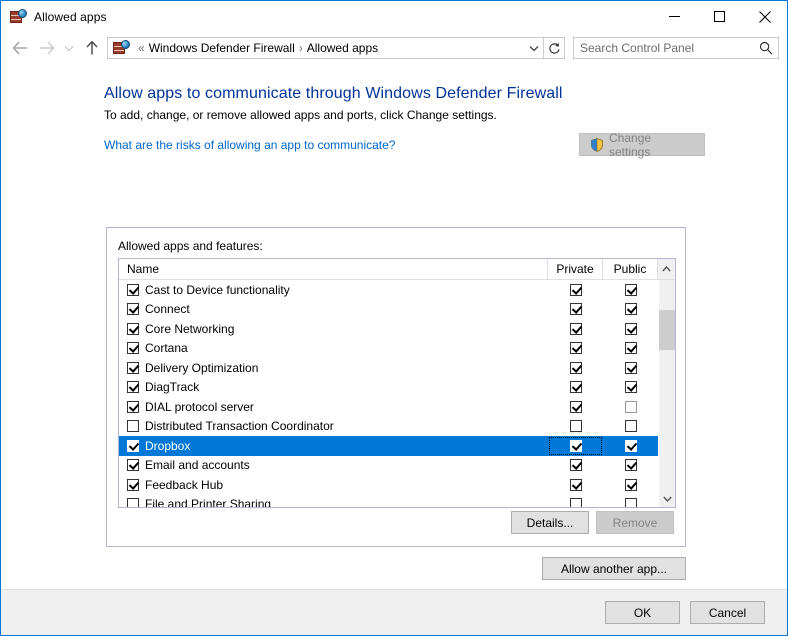 Image resolution: width=788 pixels, height=636 pixels. Describe the element at coordinates (554, 48) in the screenshot. I see `refresh-icon` at that location.